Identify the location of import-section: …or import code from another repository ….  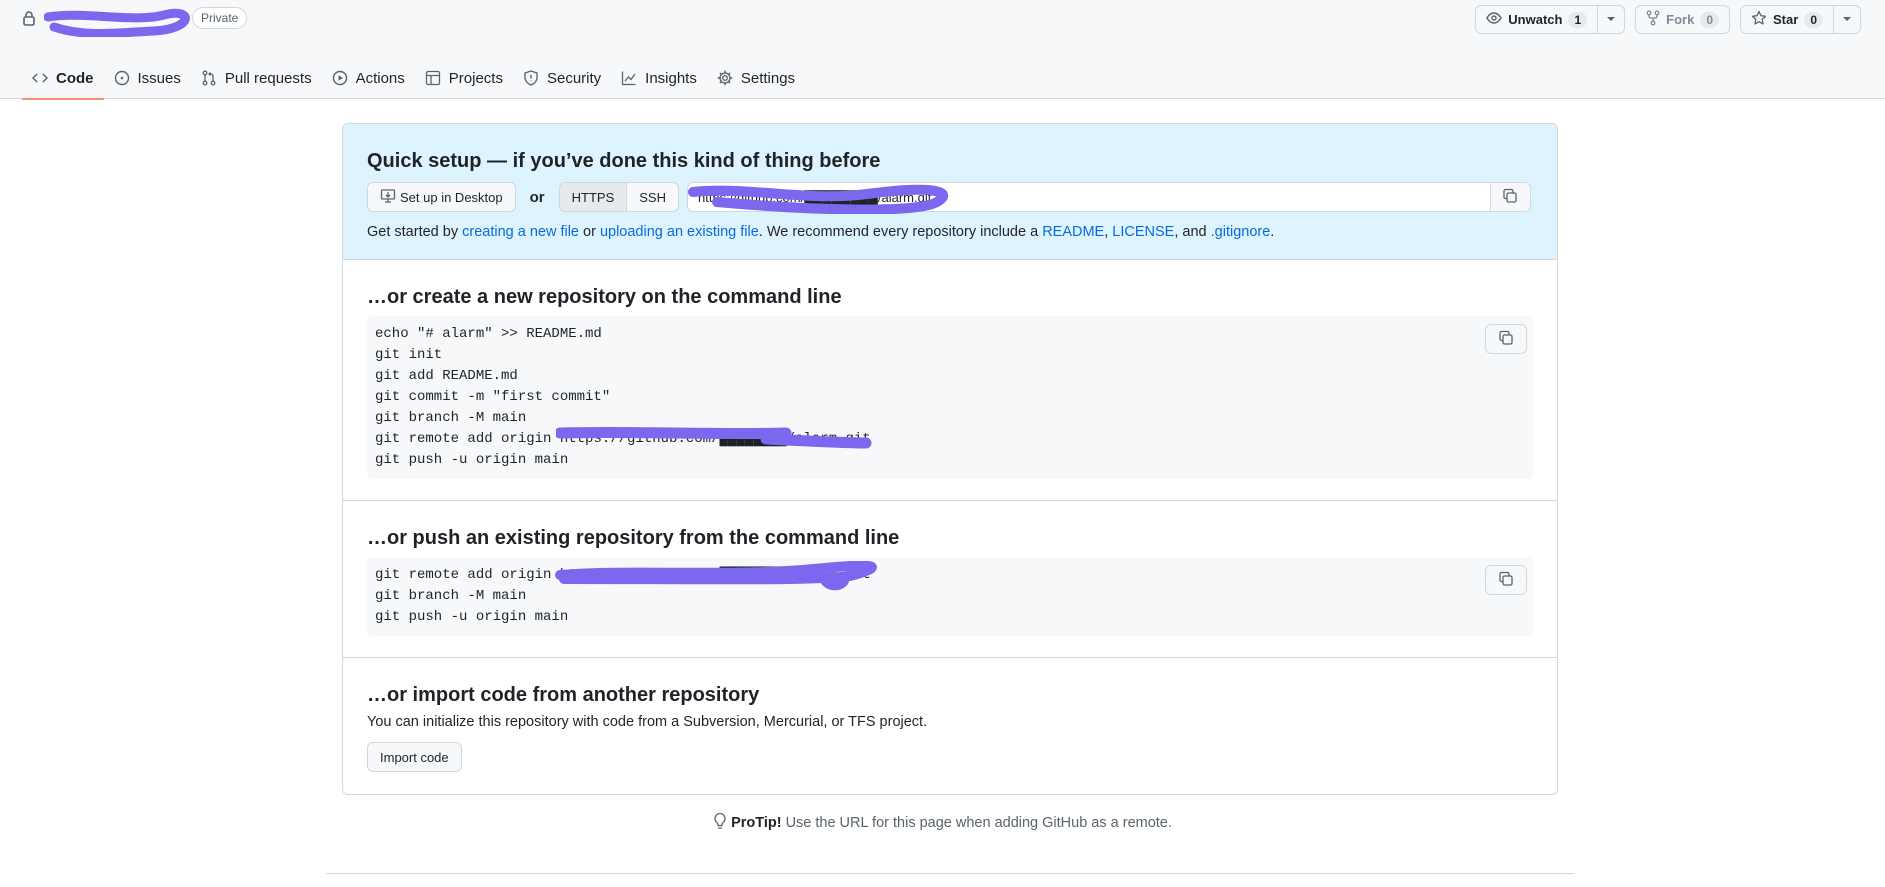
(950, 726).